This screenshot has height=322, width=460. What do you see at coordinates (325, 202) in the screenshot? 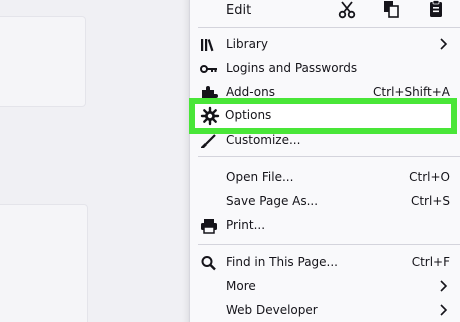
I see `menu-item-save-page-as: Save Page As... Ctrl+S` at bounding box center [325, 202].